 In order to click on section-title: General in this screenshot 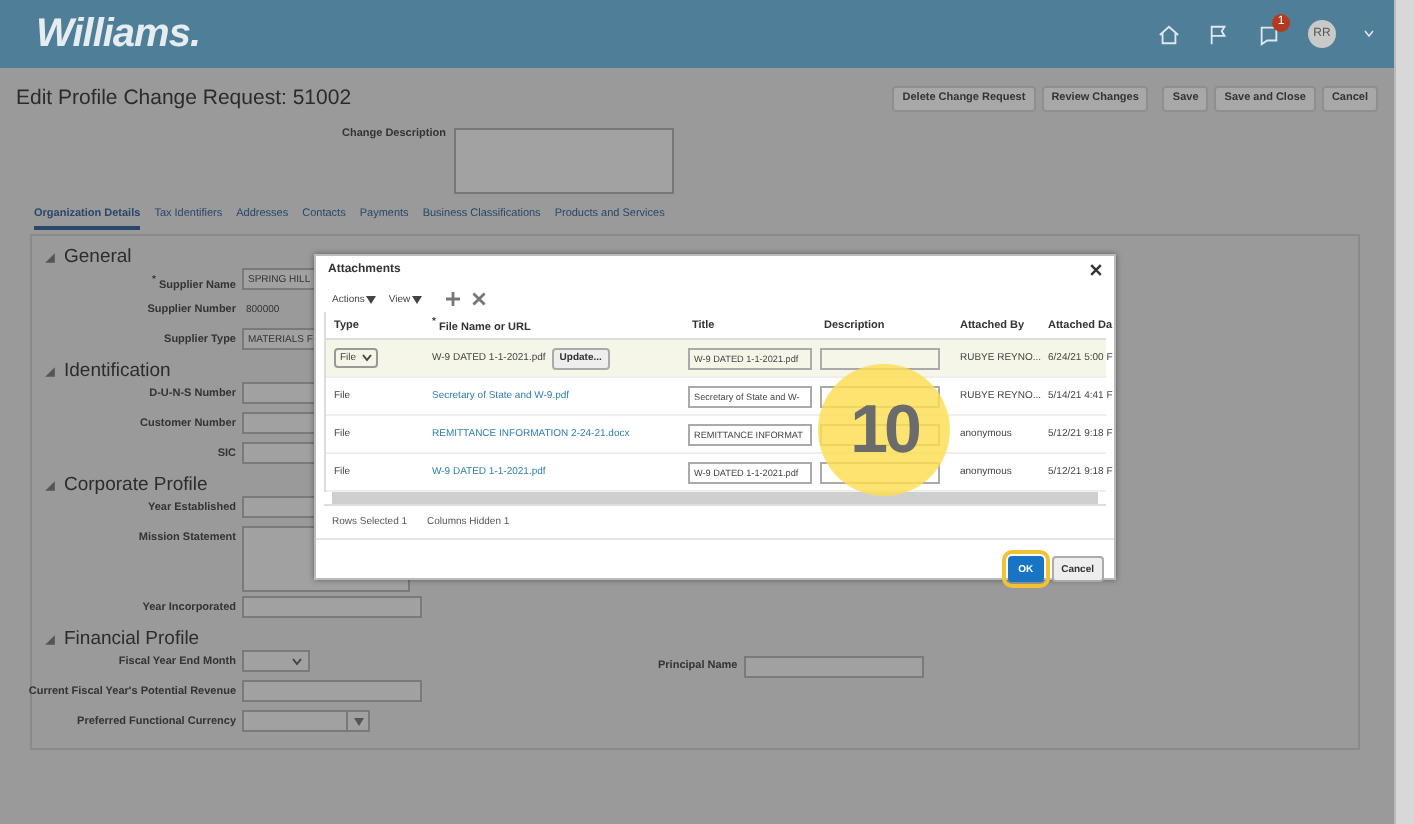, I will do `click(98, 257)`.